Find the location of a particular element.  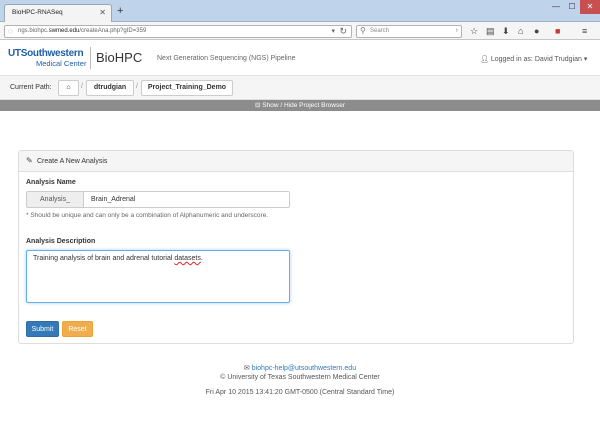

close-window-button: ✕ is located at coordinates (590, 7).